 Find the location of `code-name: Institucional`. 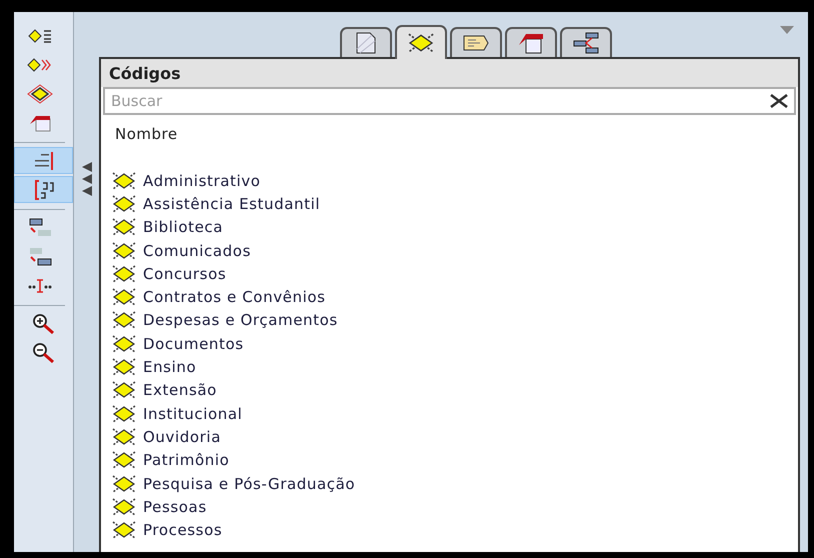

code-name: Institucional is located at coordinates (192, 413).